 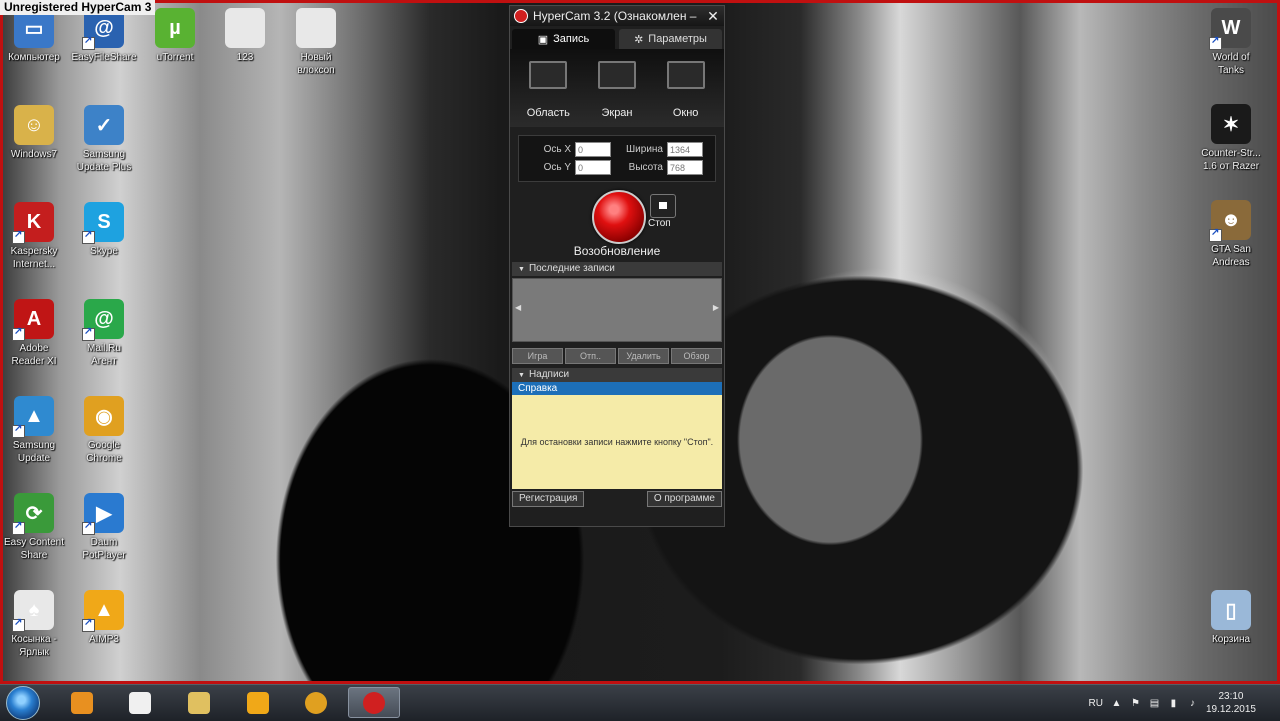 What do you see at coordinates (548, 90) in the screenshot?
I see `mode-region-button: Область` at bounding box center [548, 90].